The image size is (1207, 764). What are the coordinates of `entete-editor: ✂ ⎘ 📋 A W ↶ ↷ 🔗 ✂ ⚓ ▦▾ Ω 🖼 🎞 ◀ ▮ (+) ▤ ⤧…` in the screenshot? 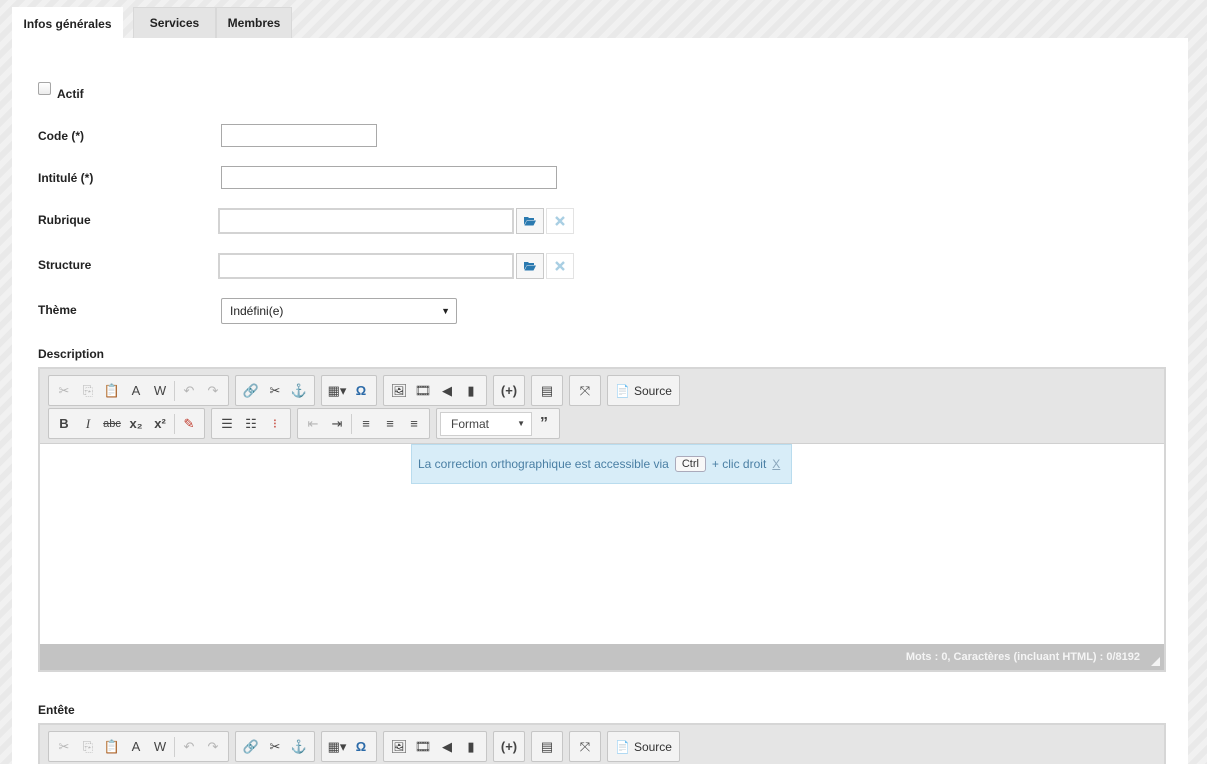 It's located at (602, 743).